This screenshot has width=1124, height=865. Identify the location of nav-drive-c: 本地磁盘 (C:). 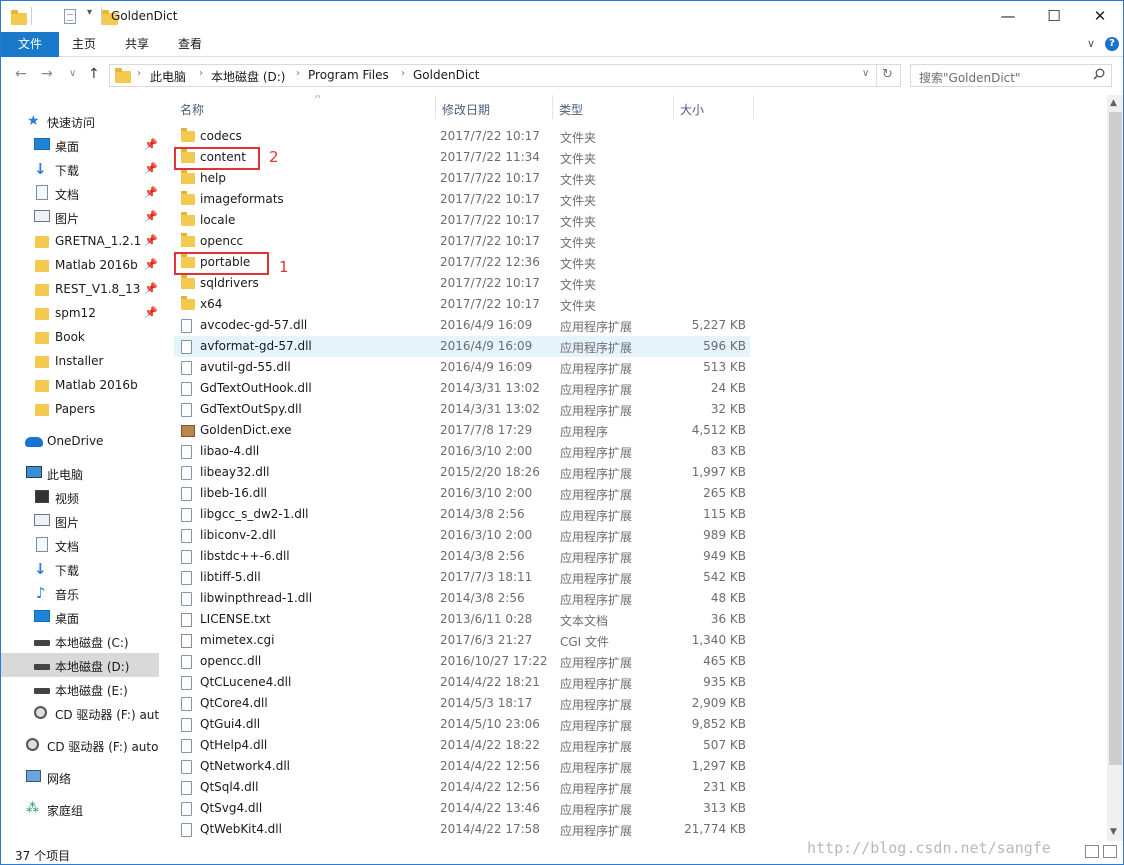
(80, 641).